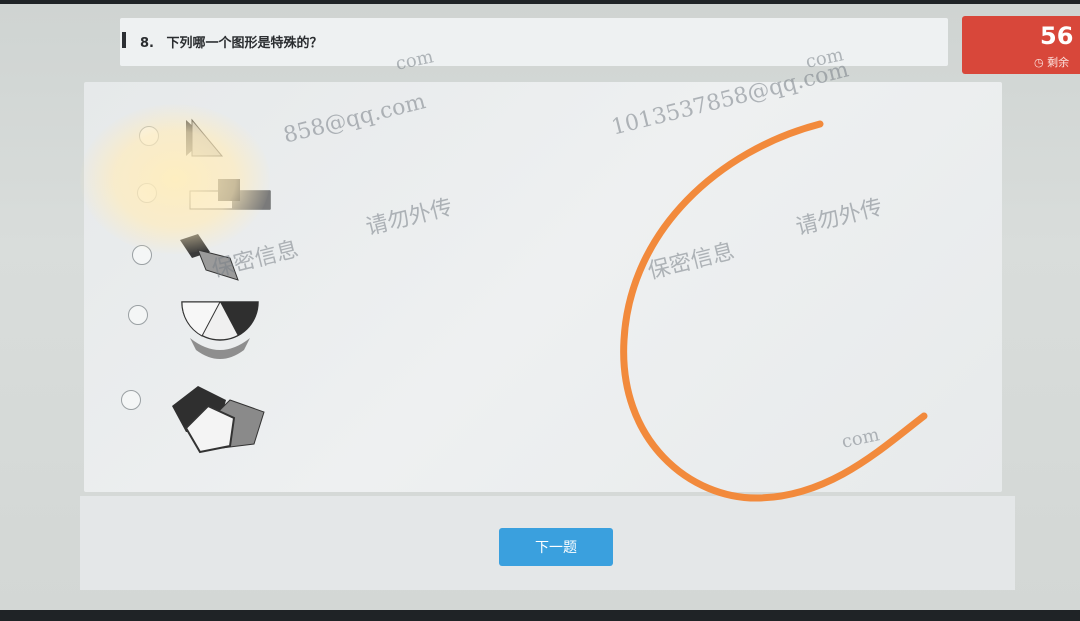 The width and height of the screenshot is (1080, 621). I want to click on option-d-radio, so click(138, 315).